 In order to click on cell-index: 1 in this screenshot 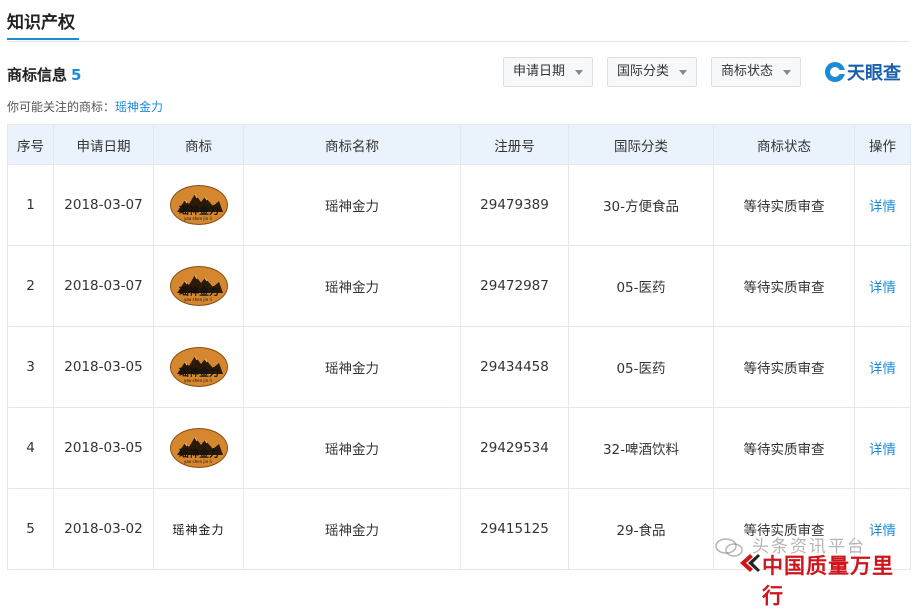, I will do `click(30, 205)`.